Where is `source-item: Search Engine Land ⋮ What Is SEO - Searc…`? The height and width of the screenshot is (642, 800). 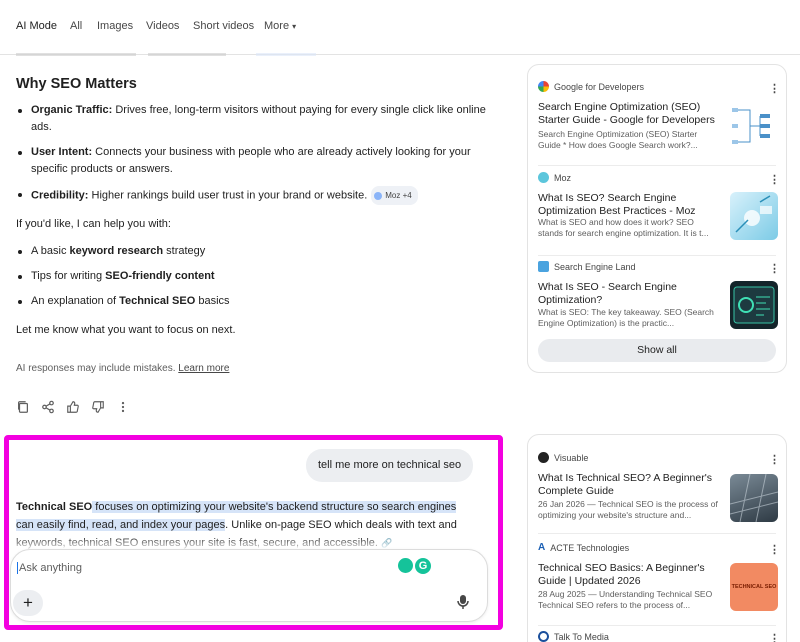
source-item: Search Engine Land ⋮ What Is SEO - Searc… is located at coordinates (659, 297).